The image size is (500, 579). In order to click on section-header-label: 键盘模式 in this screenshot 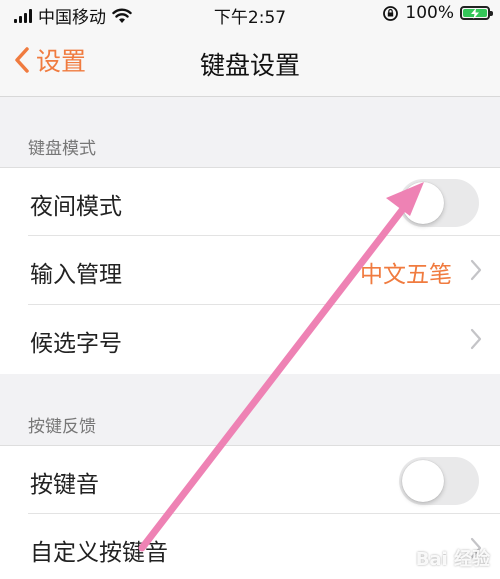, I will do `click(62, 149)`.